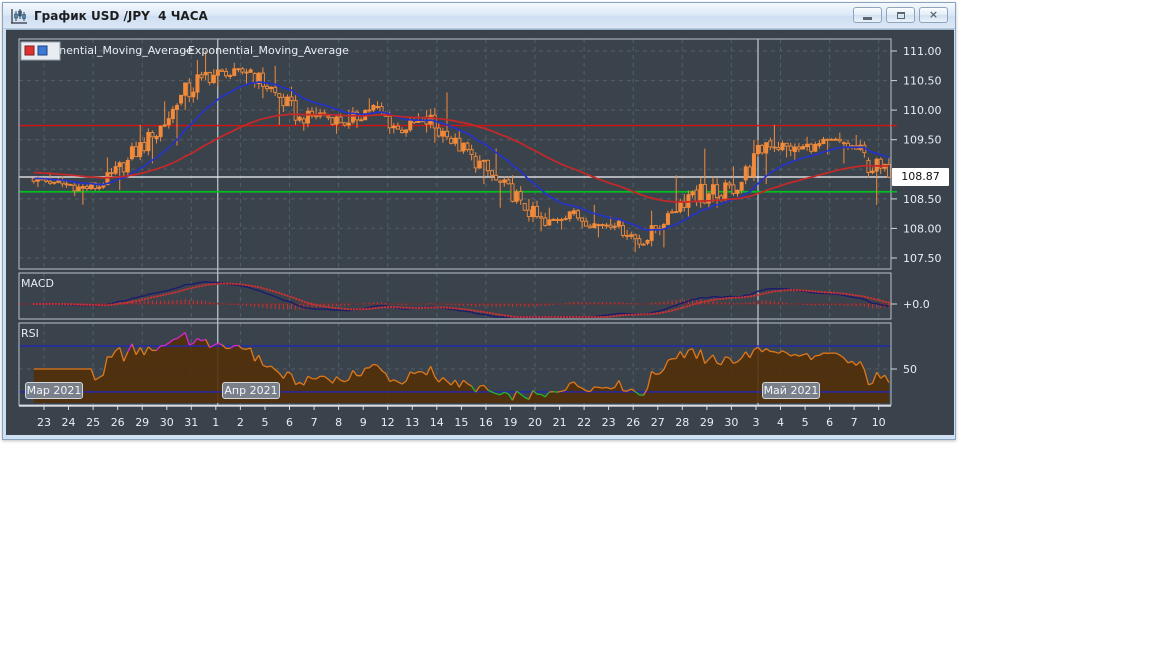 The height and width of the screenshot is (648, 1152). What do you see at coordinates (37, 283) in the screenshot?
I see `macd-label: MACD` at bounding box center [37, 283].